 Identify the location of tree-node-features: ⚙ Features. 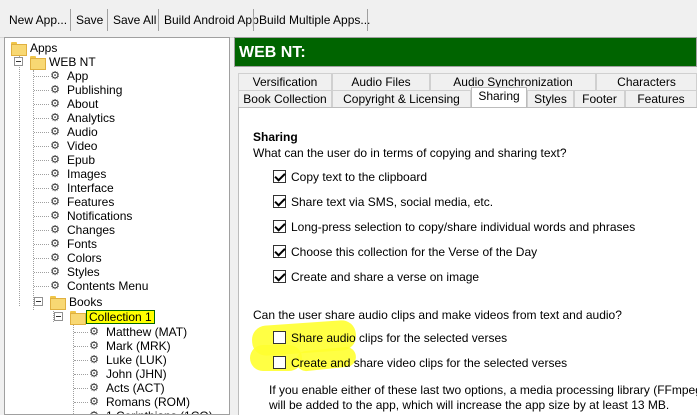
(89, 202).